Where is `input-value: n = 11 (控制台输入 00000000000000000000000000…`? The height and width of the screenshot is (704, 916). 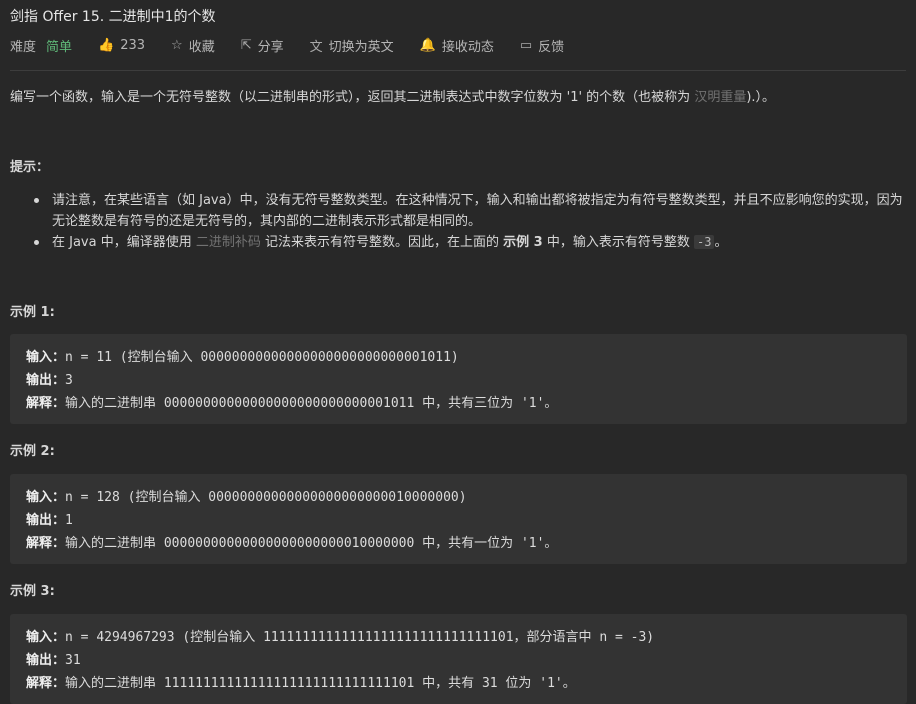 input-value: n = 11 (控制台输入 00000000000000000000000000… is located at coordinates (262, 357).